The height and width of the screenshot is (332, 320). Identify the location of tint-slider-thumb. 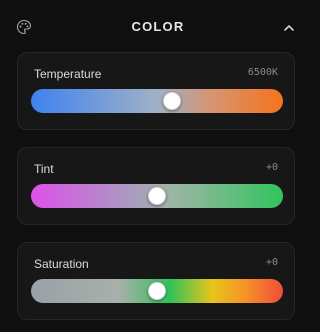
(157, 196).